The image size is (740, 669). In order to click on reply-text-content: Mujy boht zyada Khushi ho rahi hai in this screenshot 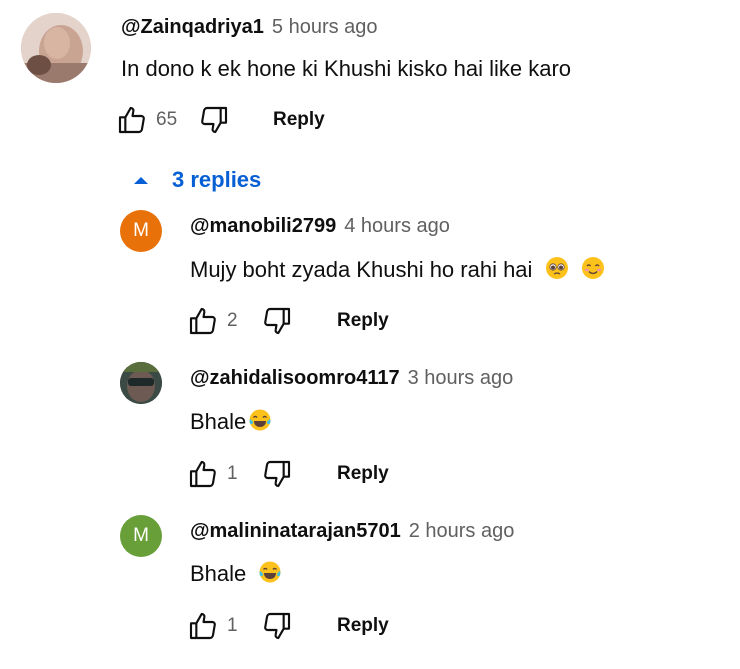, I will do `click(361, 269)`.